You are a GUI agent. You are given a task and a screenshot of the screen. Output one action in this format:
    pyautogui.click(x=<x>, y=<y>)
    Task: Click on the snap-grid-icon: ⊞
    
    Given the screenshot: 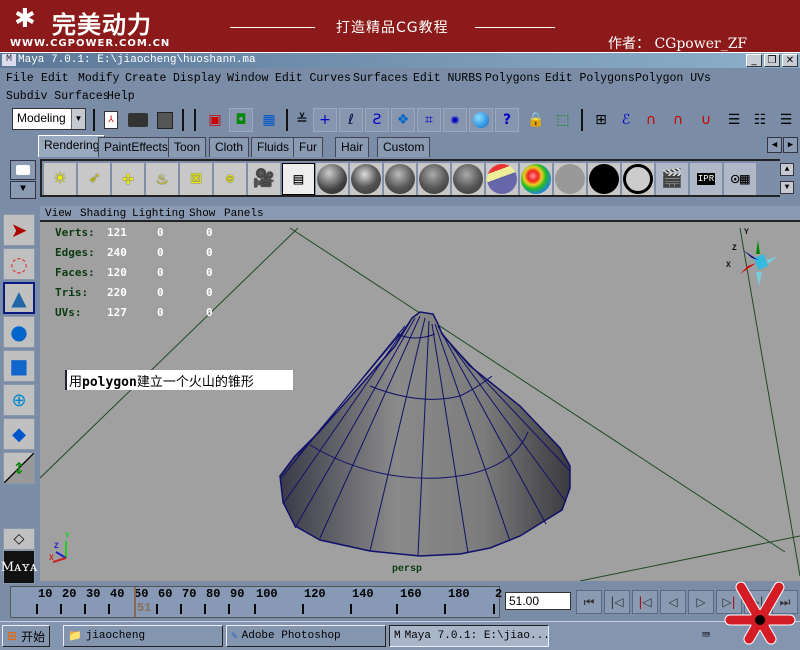 What is the action you would take?
    pyautogui.click(x=601, y=120)
    